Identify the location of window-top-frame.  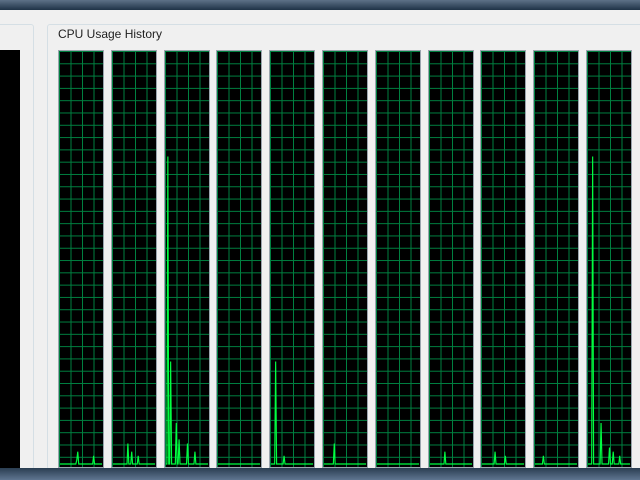
(320, 5).